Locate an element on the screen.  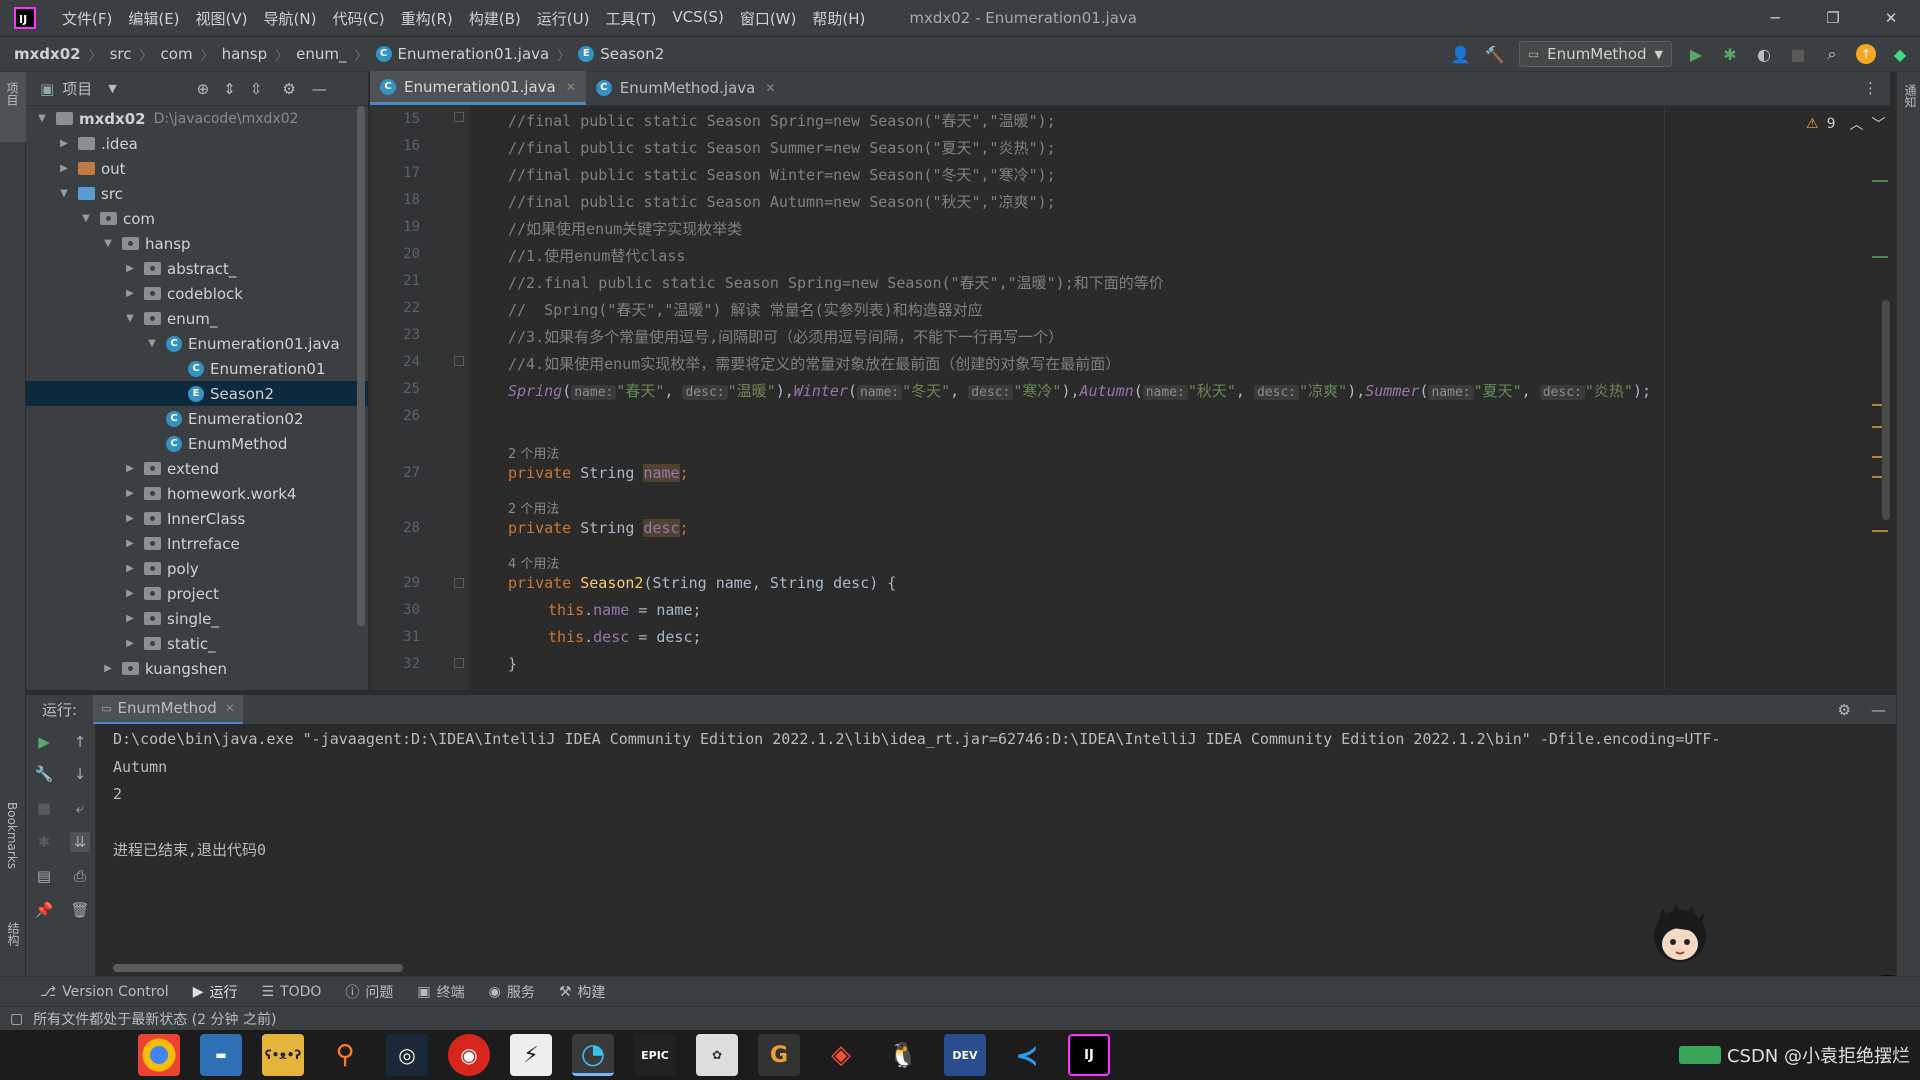
run-configuration-select: ▭ EnumMethod ▼ is located at coordinates (1595, 54).